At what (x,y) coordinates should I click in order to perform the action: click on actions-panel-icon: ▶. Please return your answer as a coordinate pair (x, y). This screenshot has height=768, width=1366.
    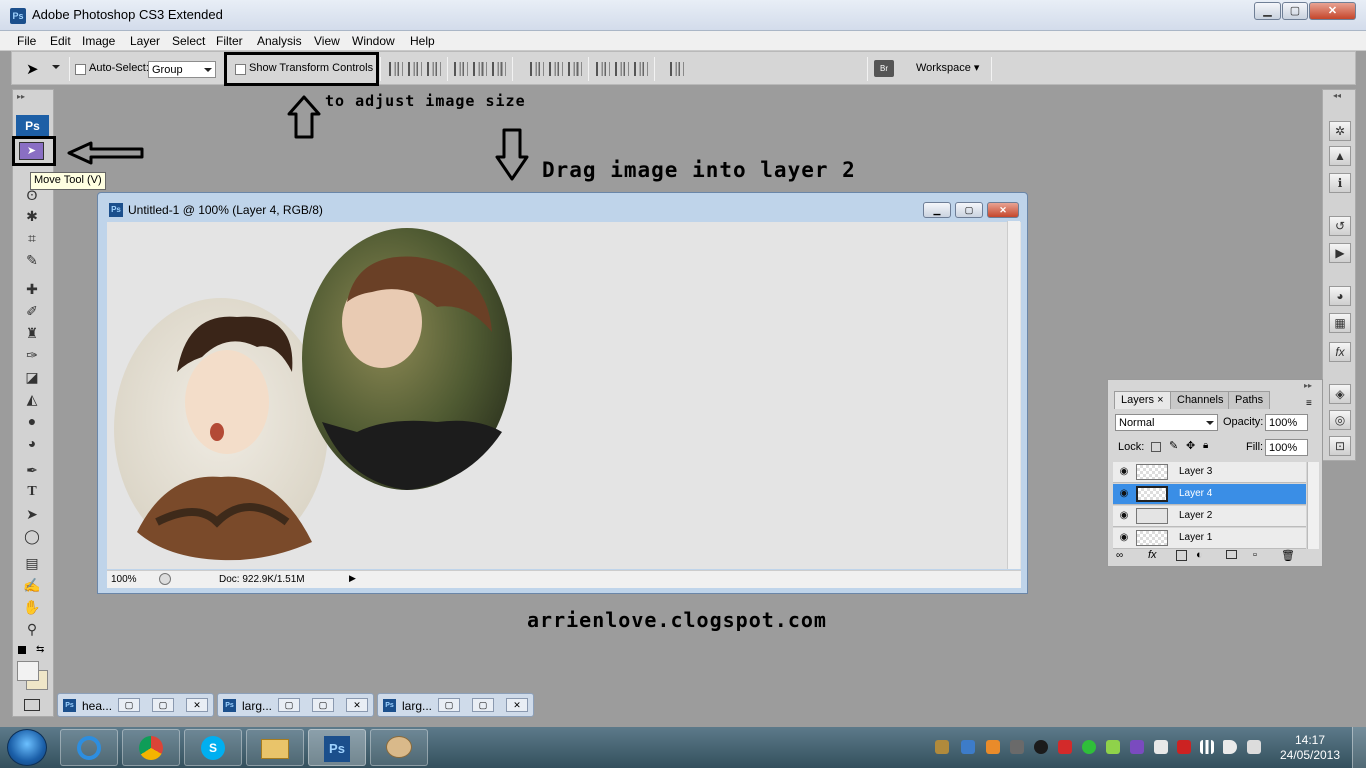
    Looking at the image, I should click on (1340, 253).